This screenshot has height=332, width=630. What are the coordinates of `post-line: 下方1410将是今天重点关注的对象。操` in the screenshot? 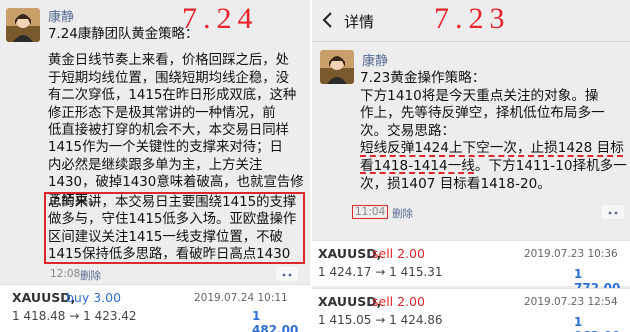 It's located at (479, 95).